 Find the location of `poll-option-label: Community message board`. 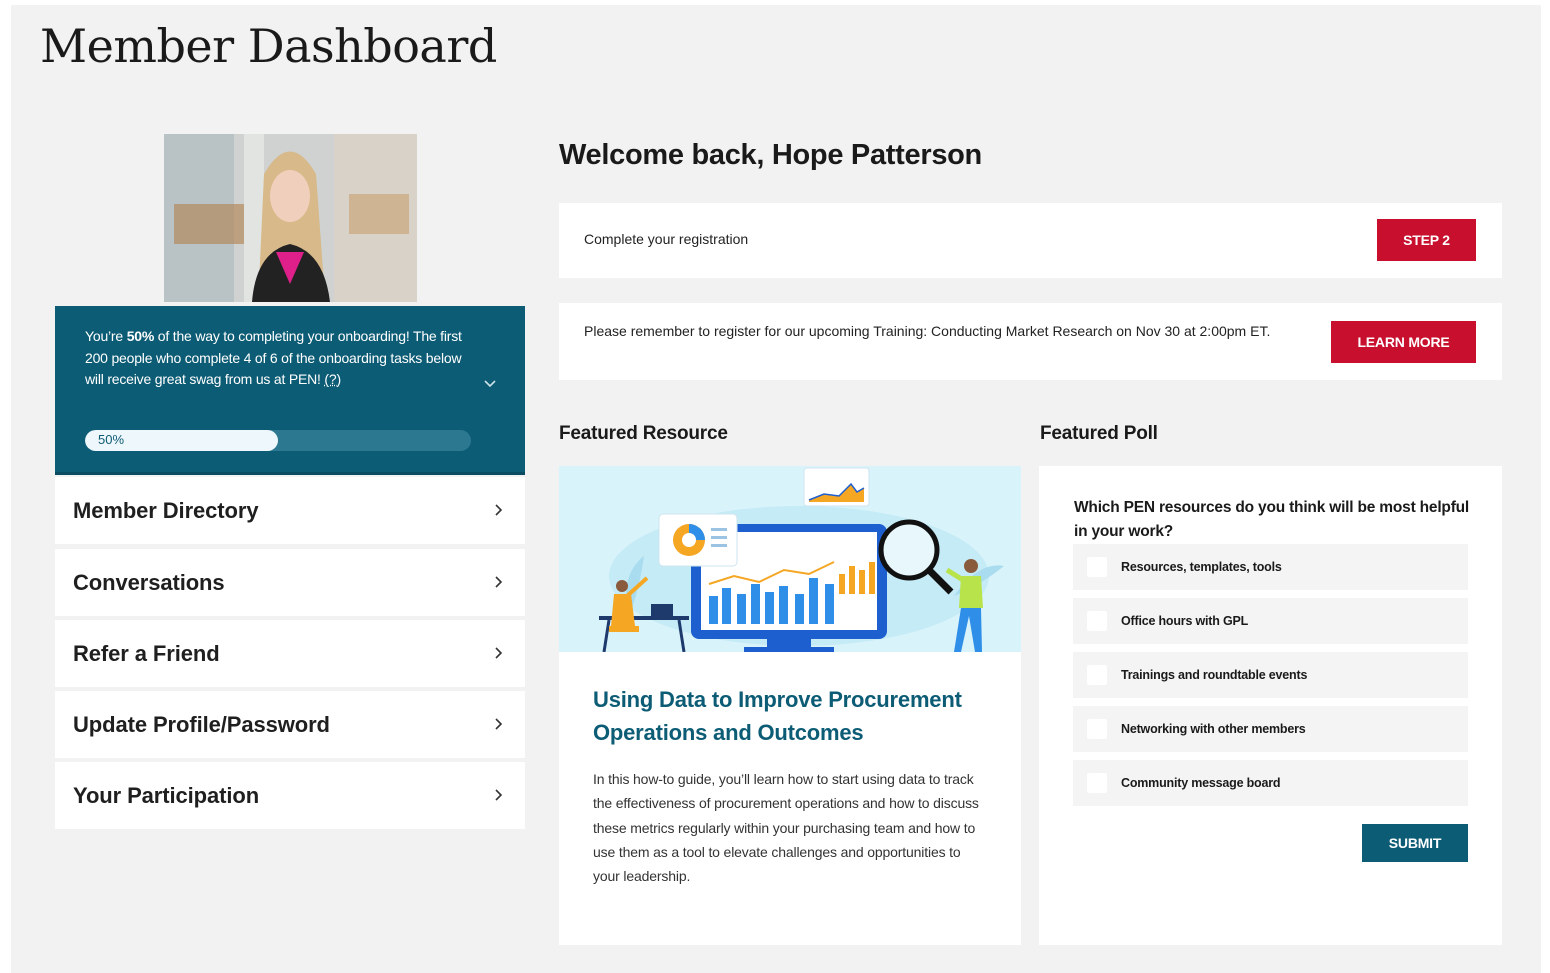

poll-option-label: Community message board is located at coordinates (1201, 783).